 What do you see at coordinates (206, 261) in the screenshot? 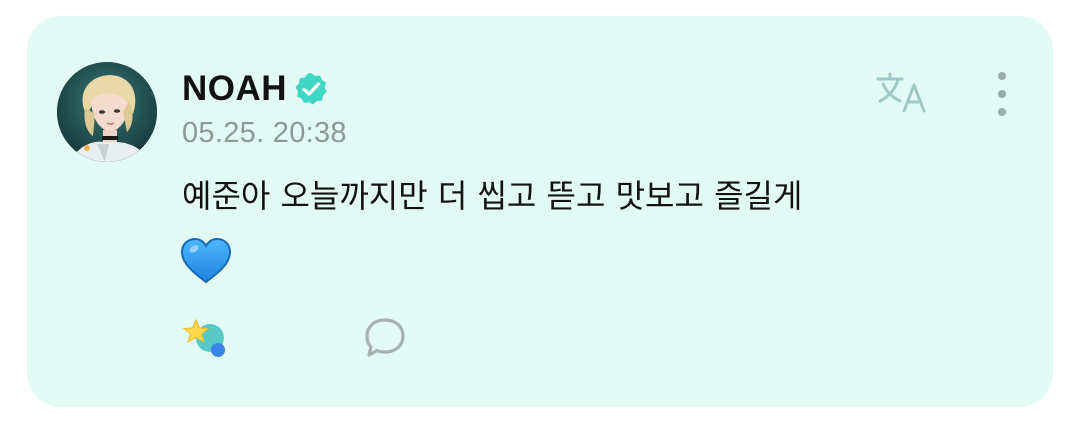
I see `blue-heart-emoji` at bounding box center [206, 261].